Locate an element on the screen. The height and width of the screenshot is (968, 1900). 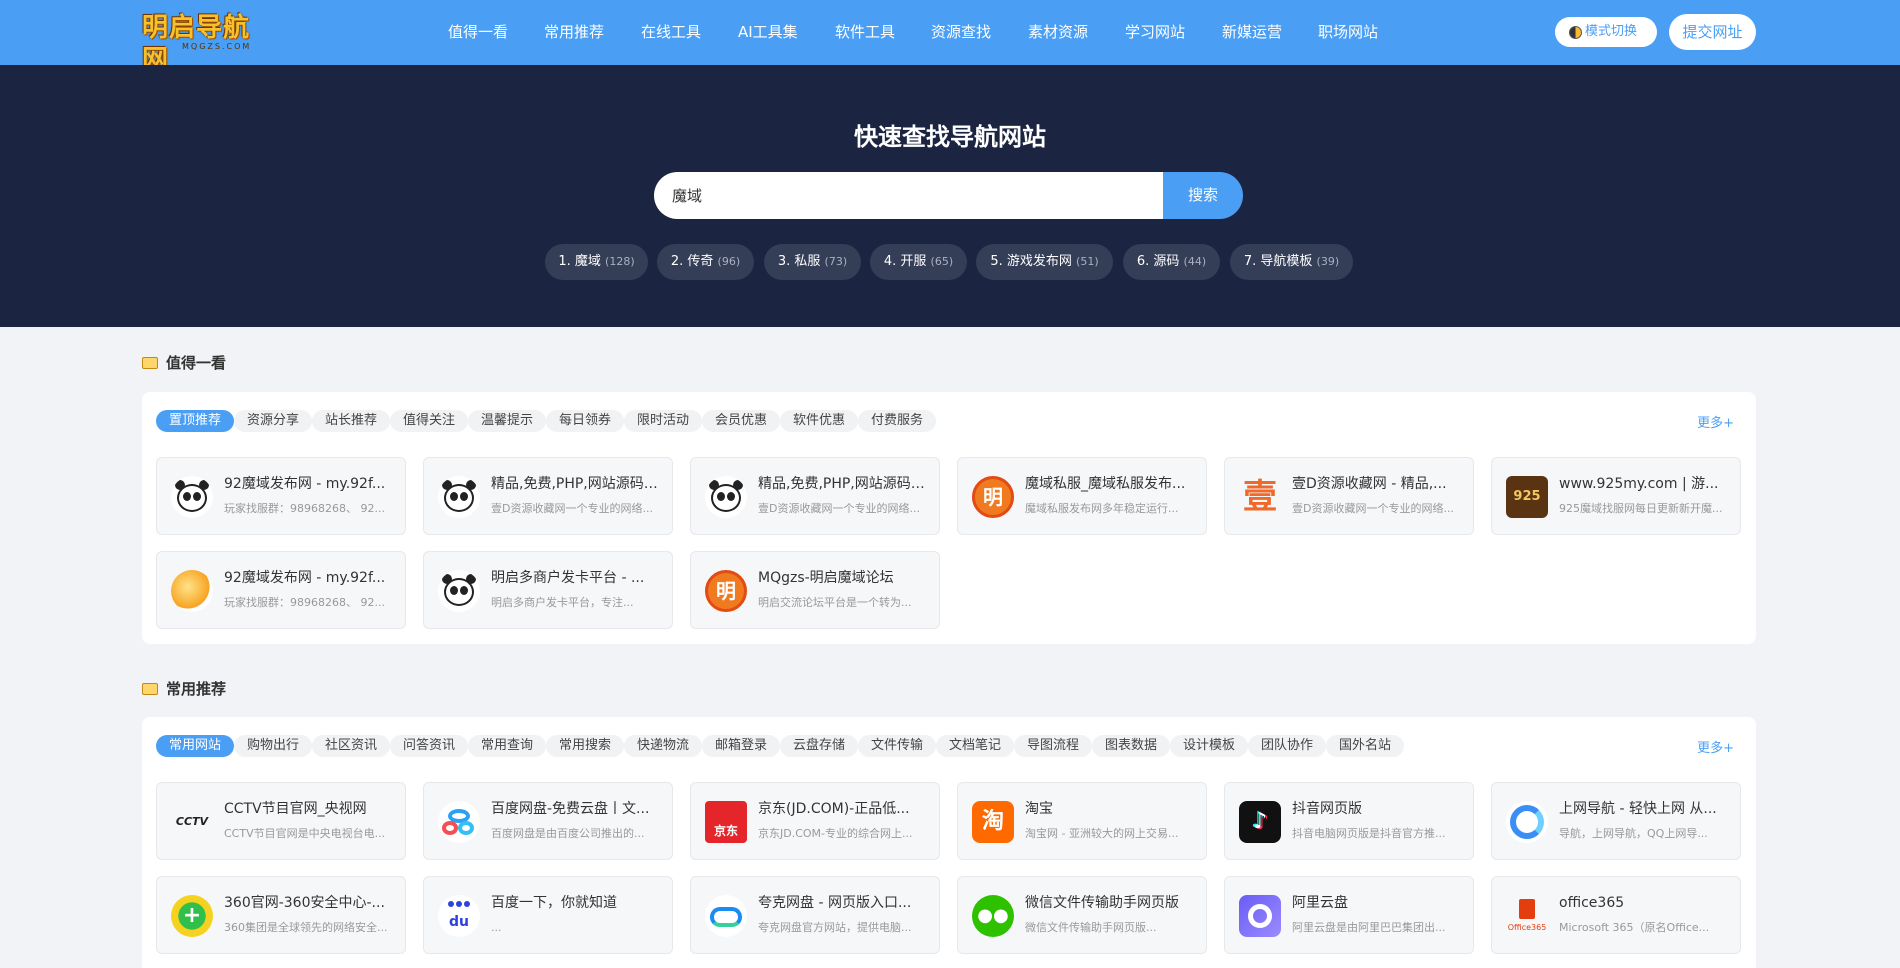
nav-item-zhide: 值得一看 is located at coordinates (478, 32).